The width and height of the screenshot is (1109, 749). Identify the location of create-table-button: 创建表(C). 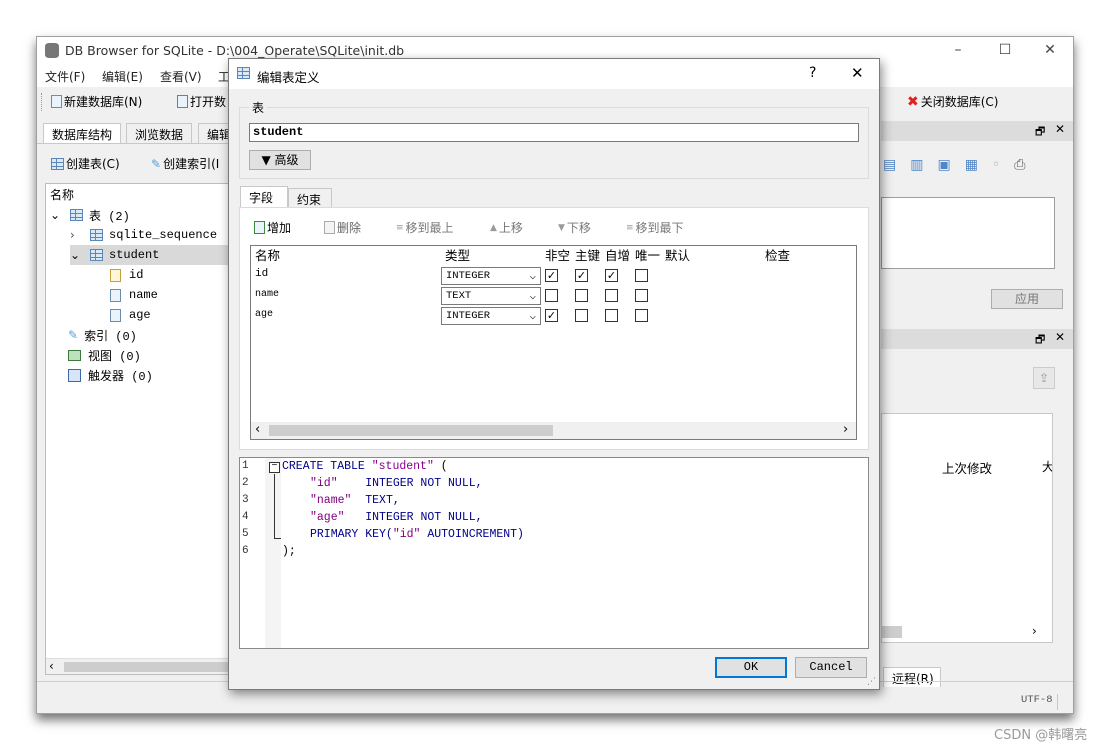
(85, 163).